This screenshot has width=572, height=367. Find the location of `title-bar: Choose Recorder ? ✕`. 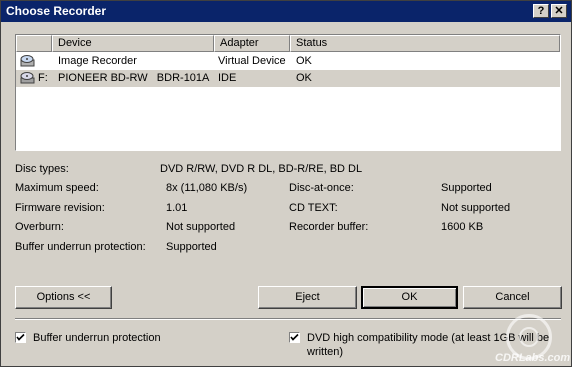

title-bar: Choose Recorder ? ✕ is located at coordinates (286, 11).